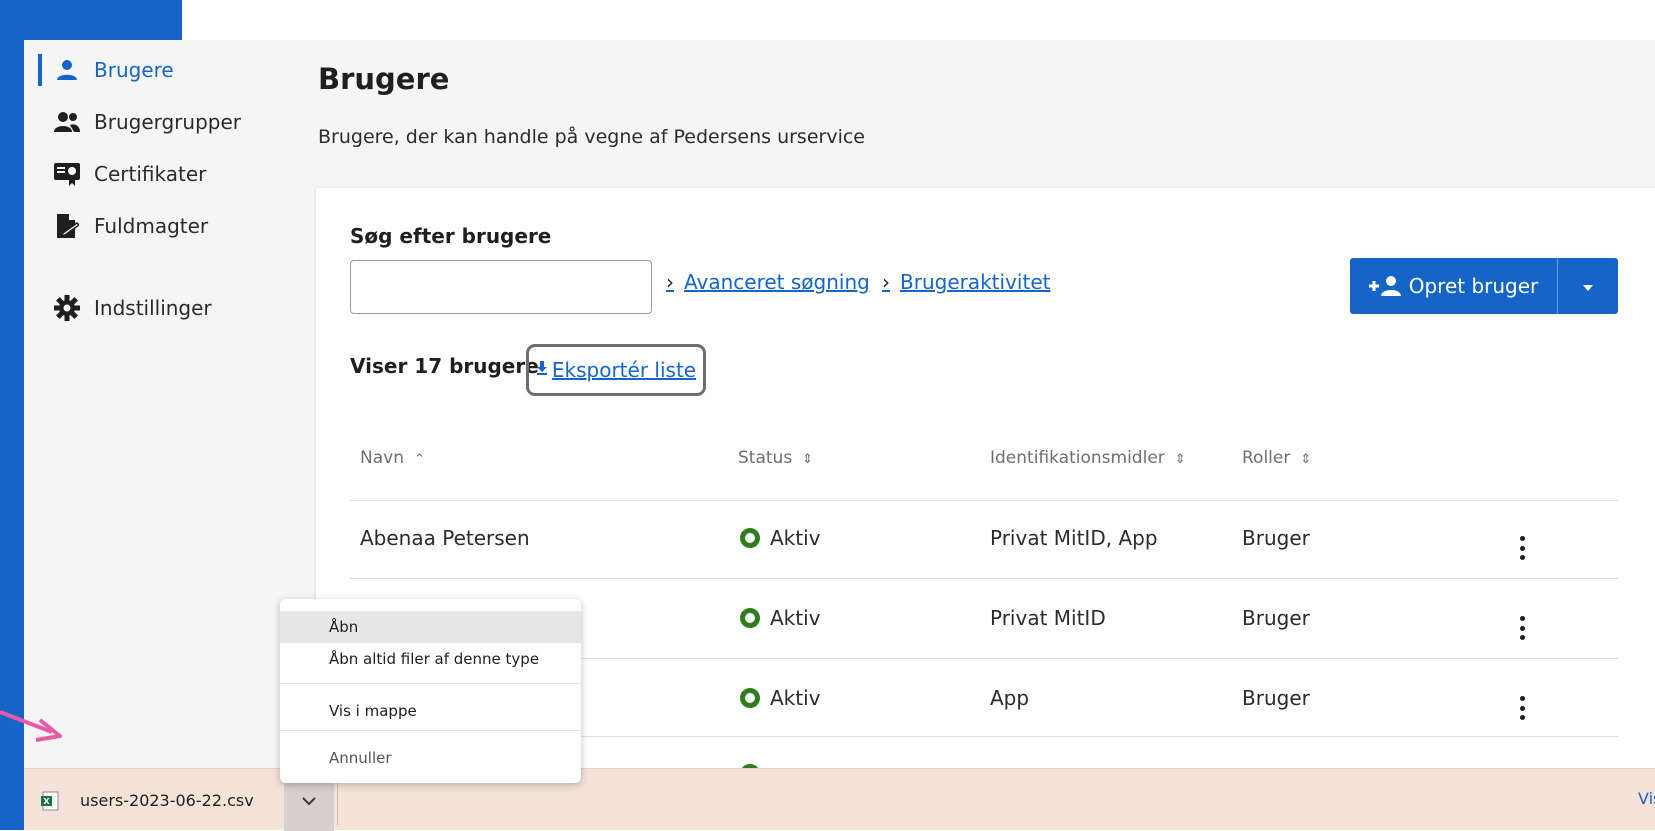 This screenshot has height=831, width=1655. I want to click on cell-identification: Privat MitID, so click(1048, 618).